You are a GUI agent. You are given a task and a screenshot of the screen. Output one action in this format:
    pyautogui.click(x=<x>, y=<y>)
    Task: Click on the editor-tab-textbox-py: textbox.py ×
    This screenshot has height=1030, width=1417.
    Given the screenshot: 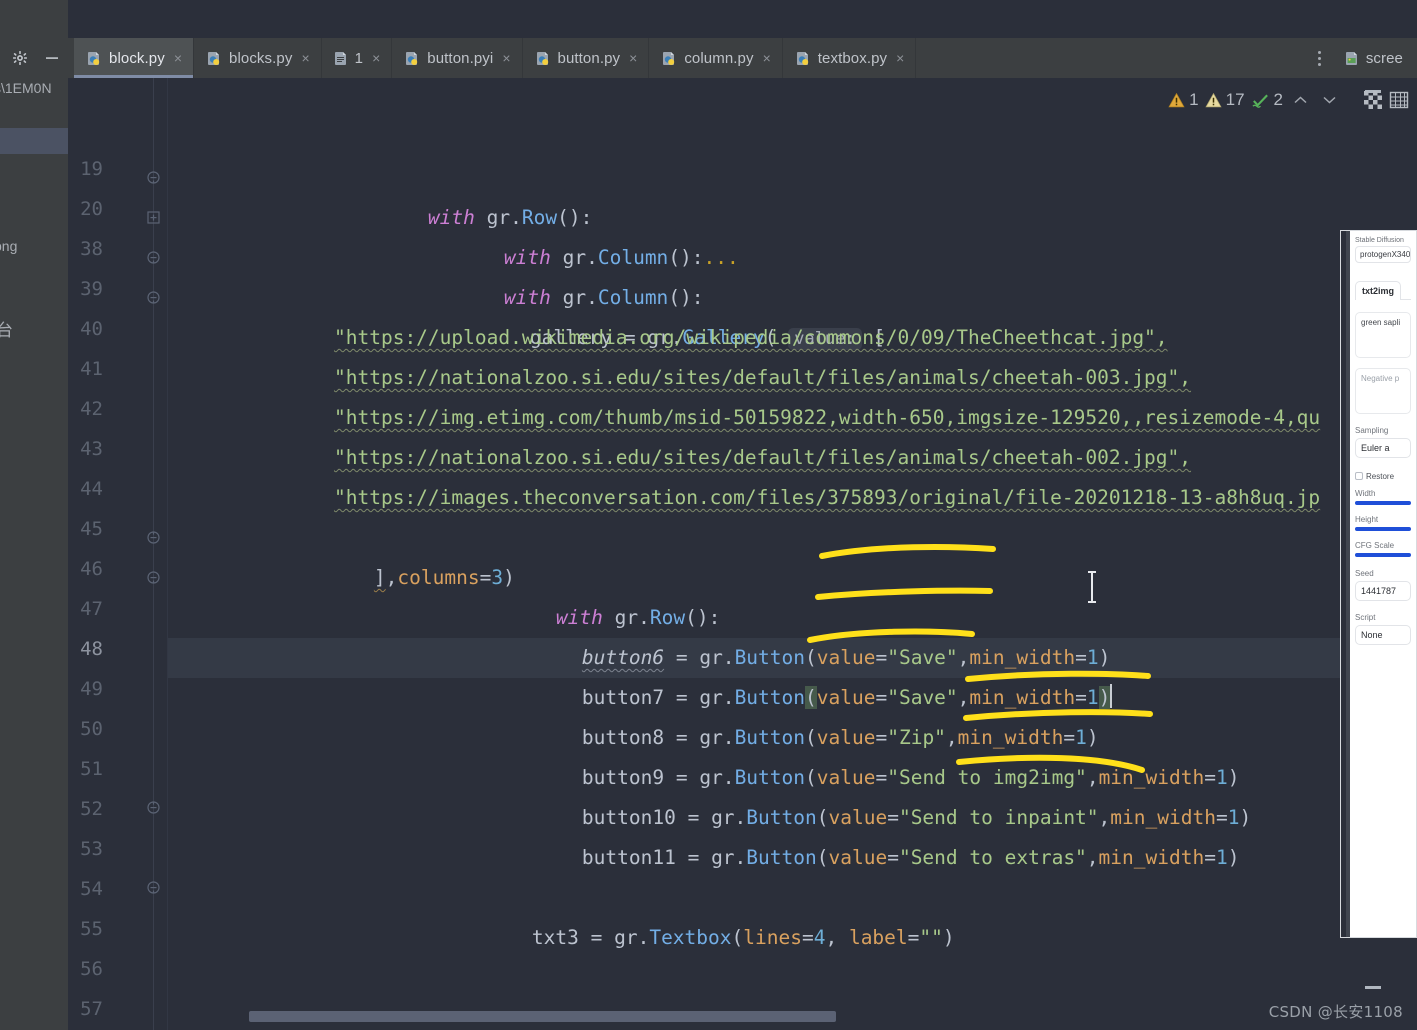 What is the action you would take?
    pyautogui.click(x=849, y=58)
    